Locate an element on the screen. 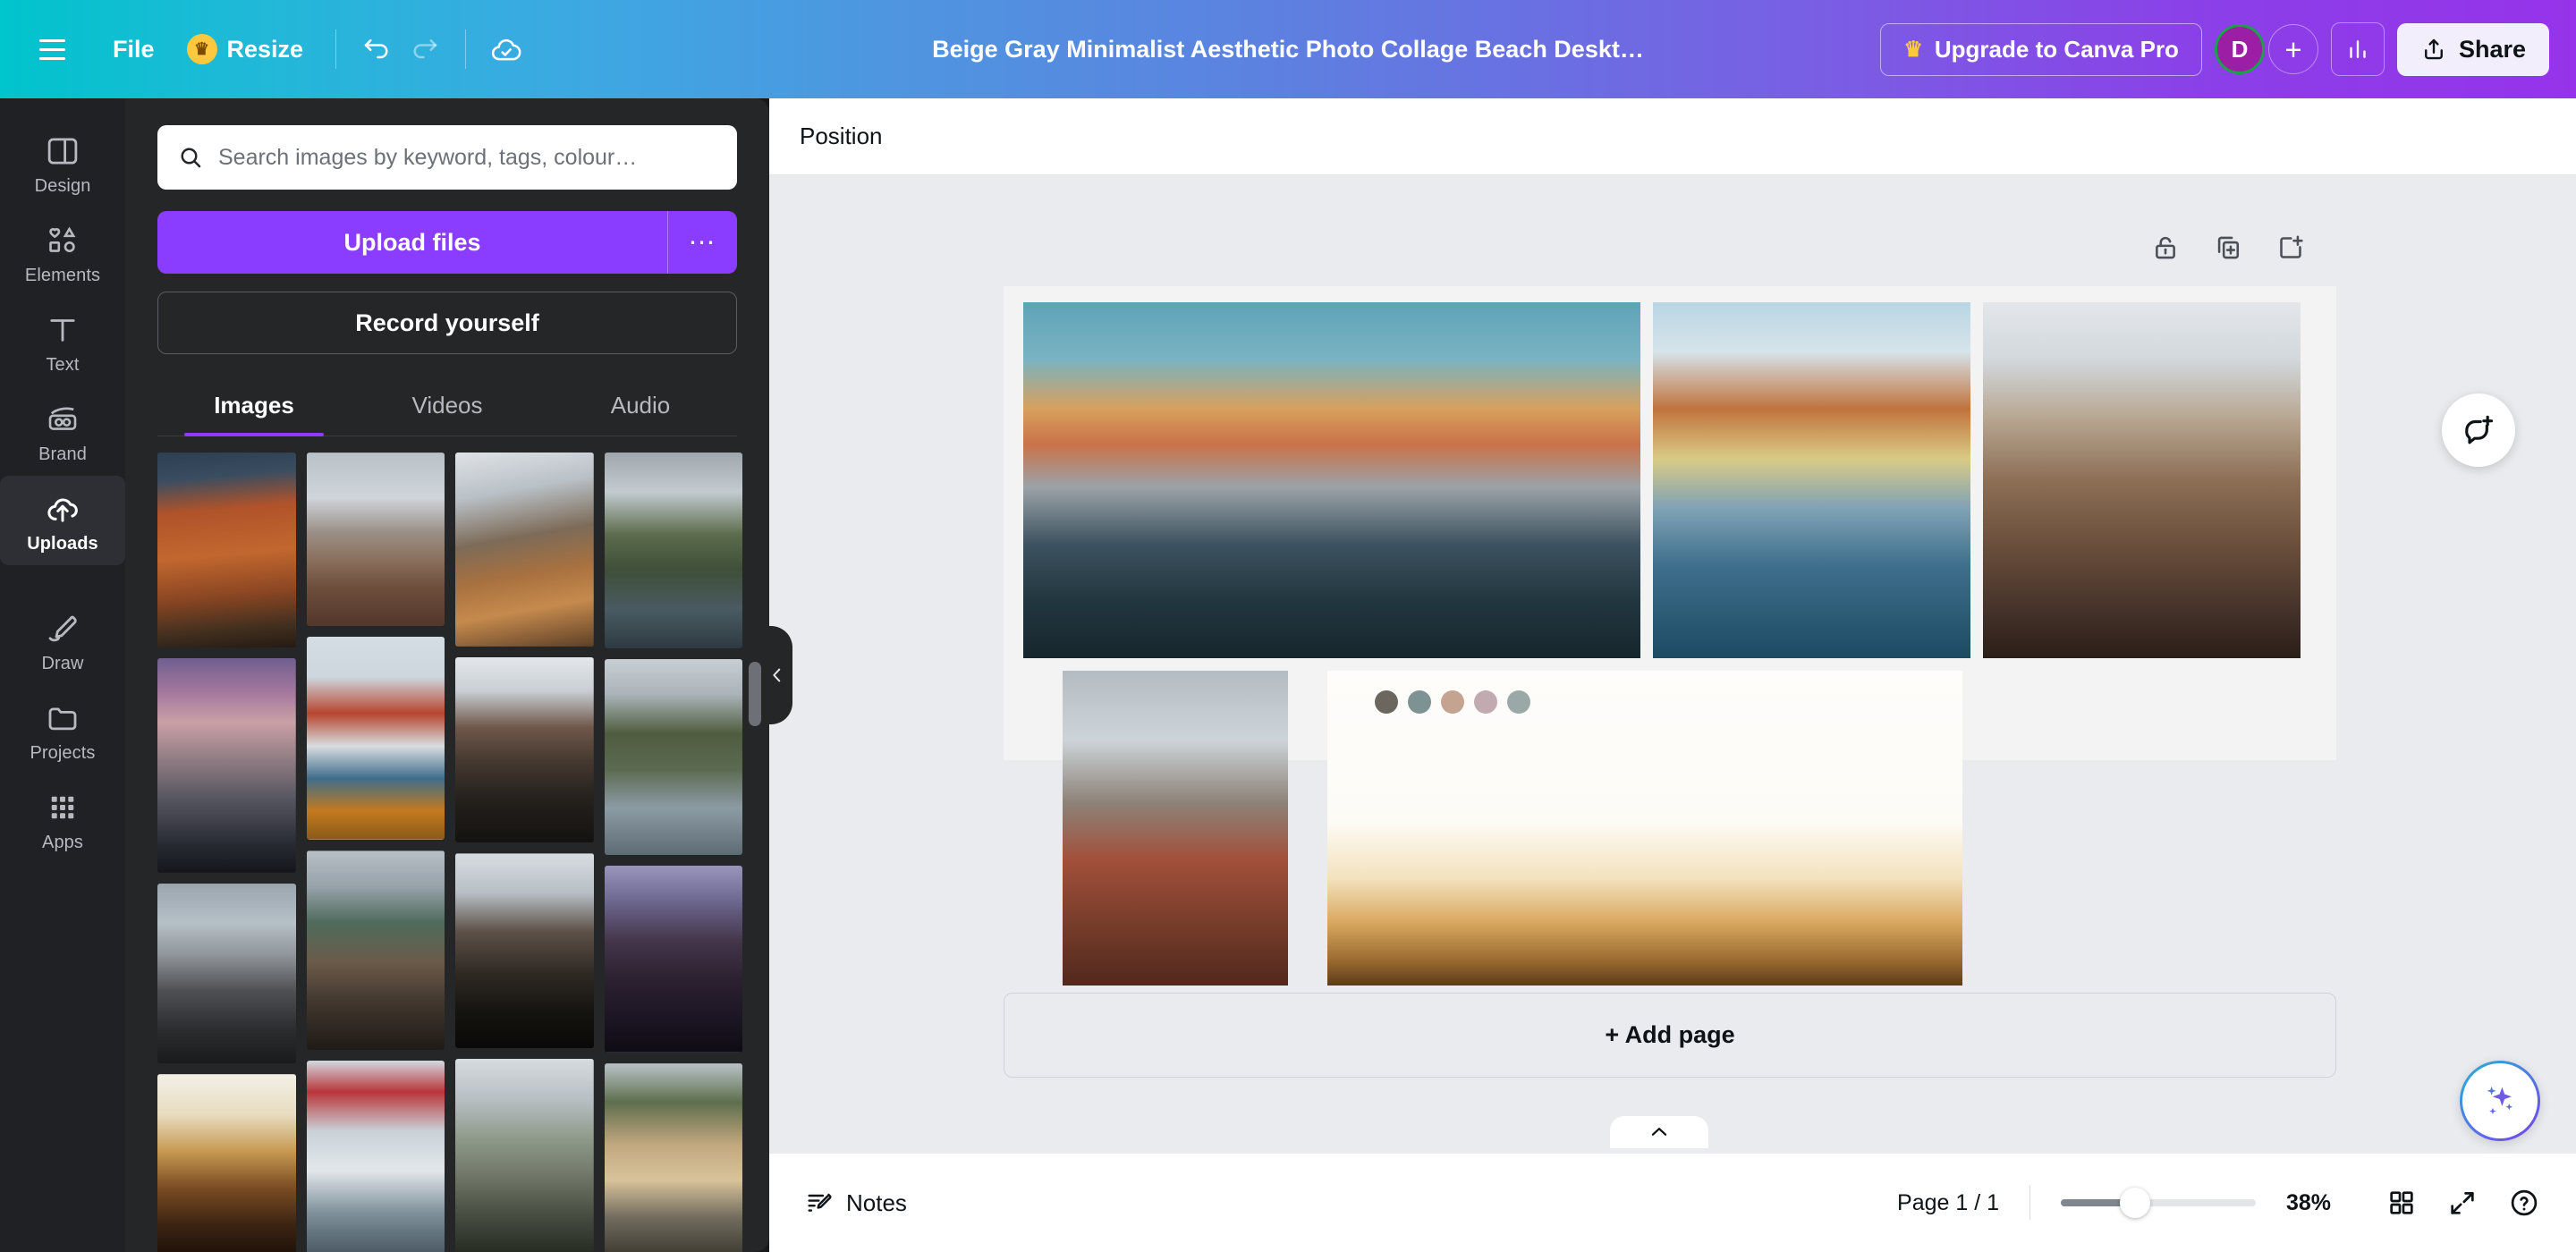 The width and height of the screenshot is (2576, 1252). undo-icon is located at coordinates (376, 49).